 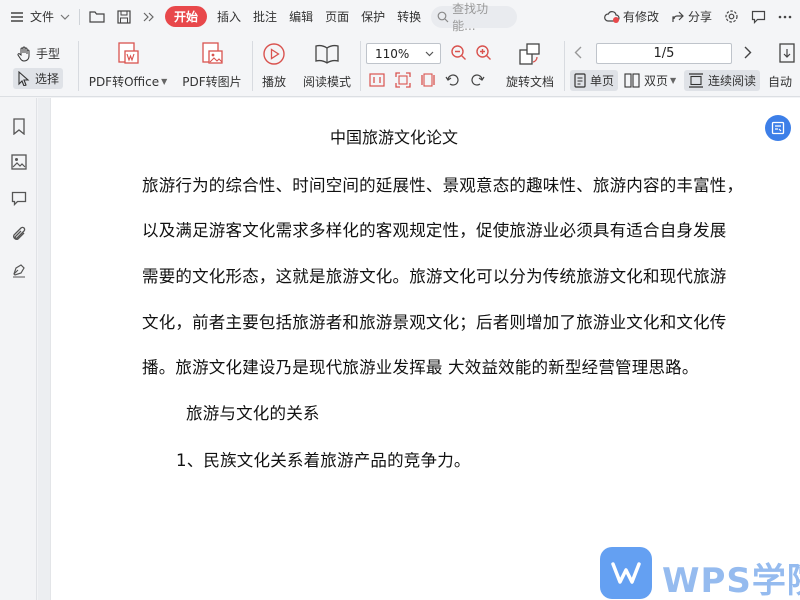 I want to click on pdf-to-image-label: PDF转图片, so click(x=212, y=82).